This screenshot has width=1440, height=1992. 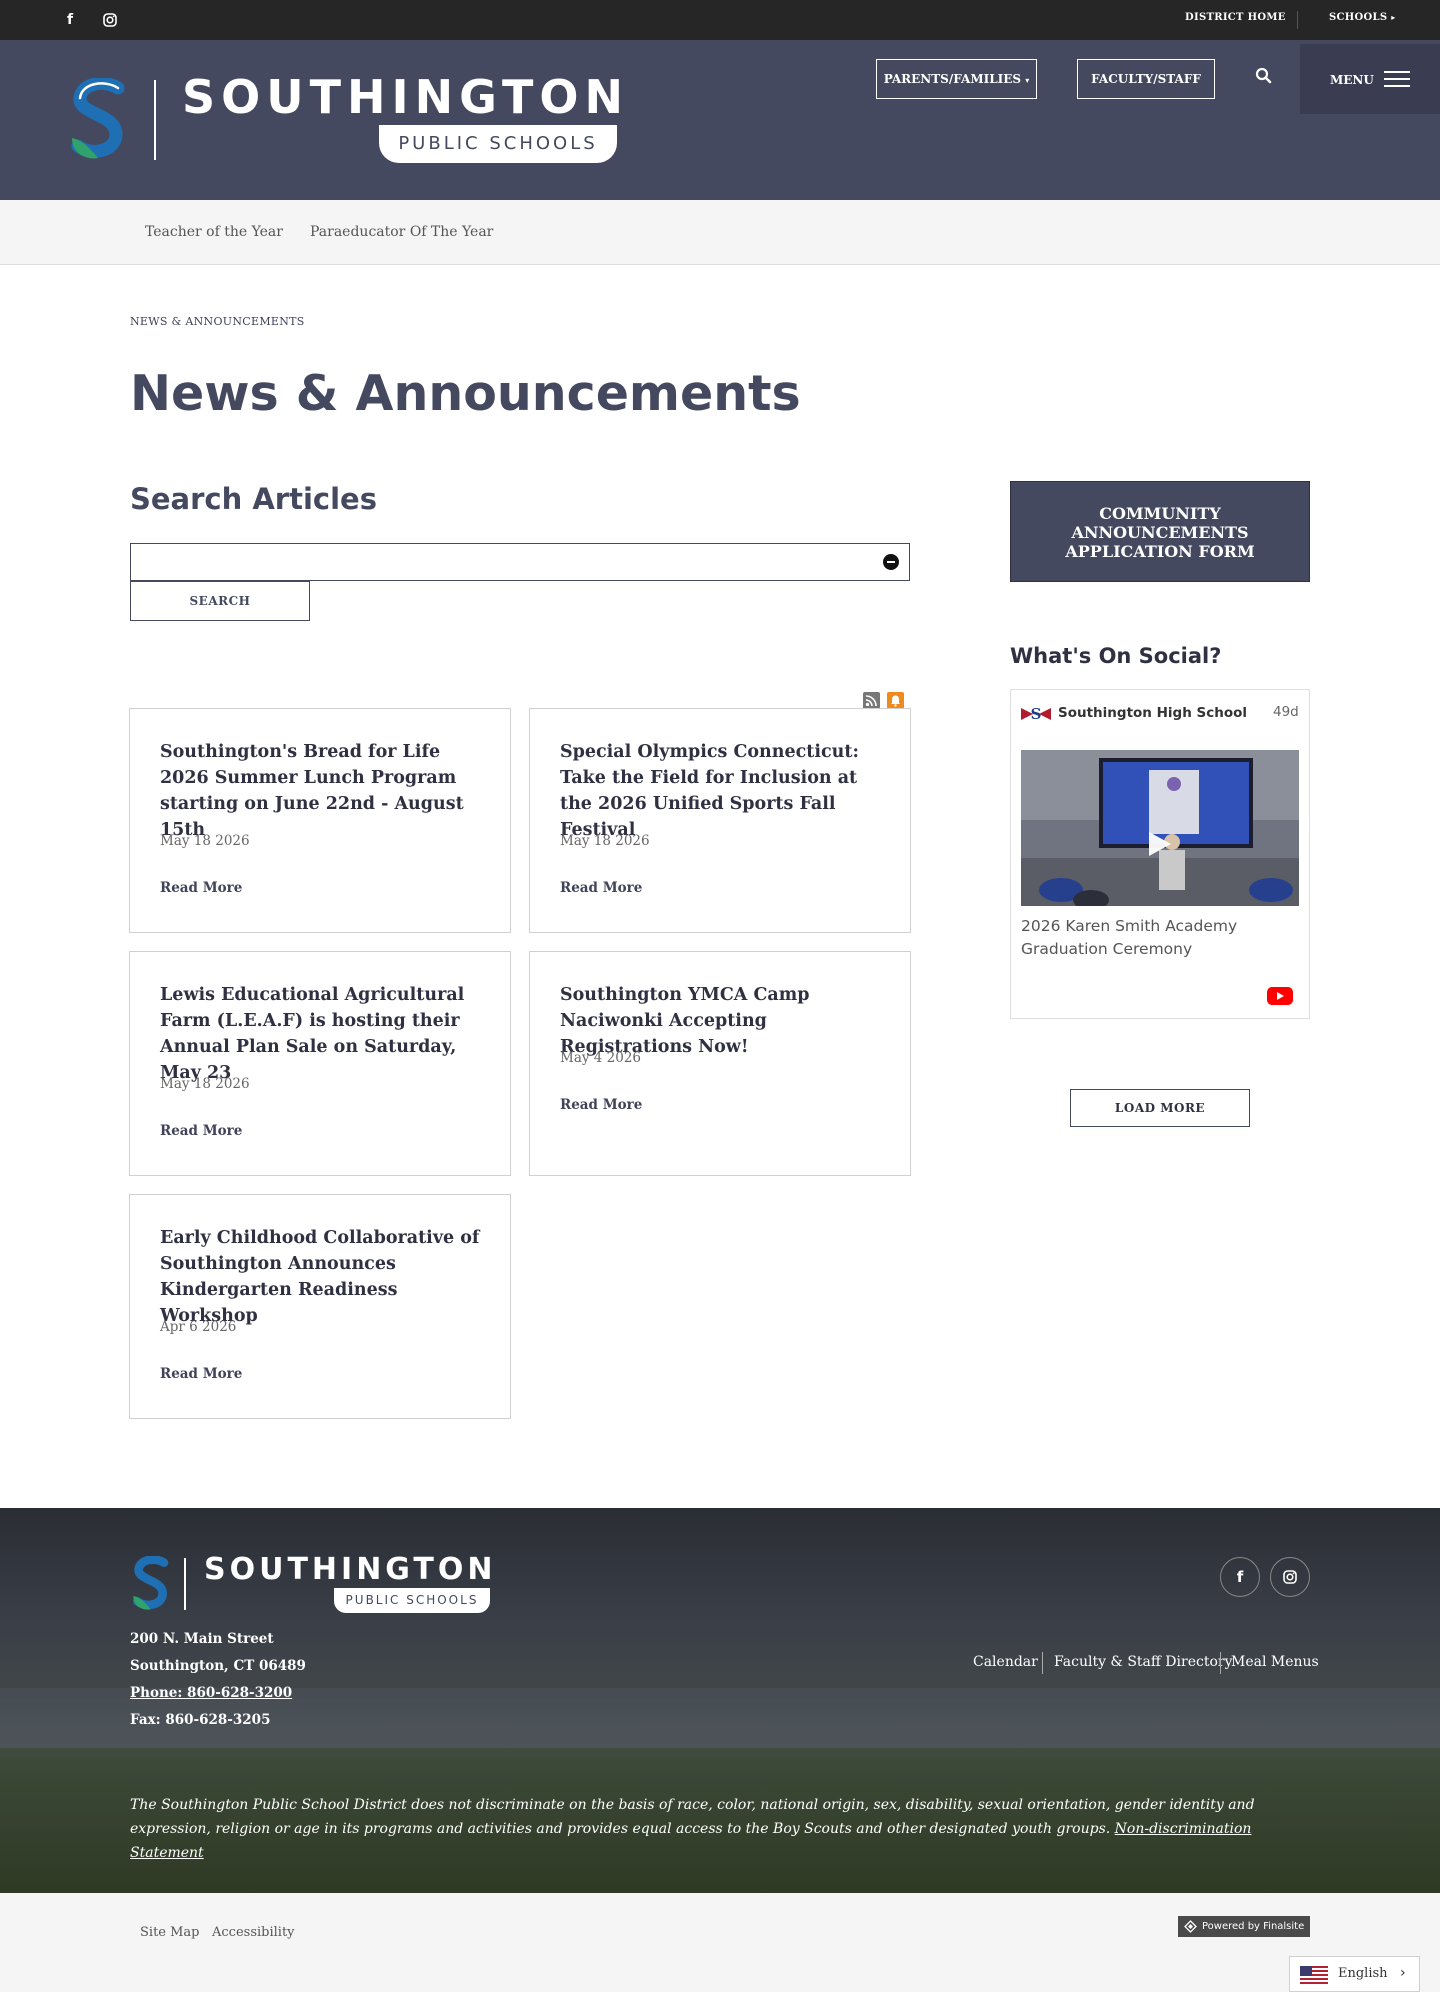 What do you see at coordinates (601, 1058) in the screenshot?
I see `article-date: May 4 2026` at bounding box center [601, 1058].